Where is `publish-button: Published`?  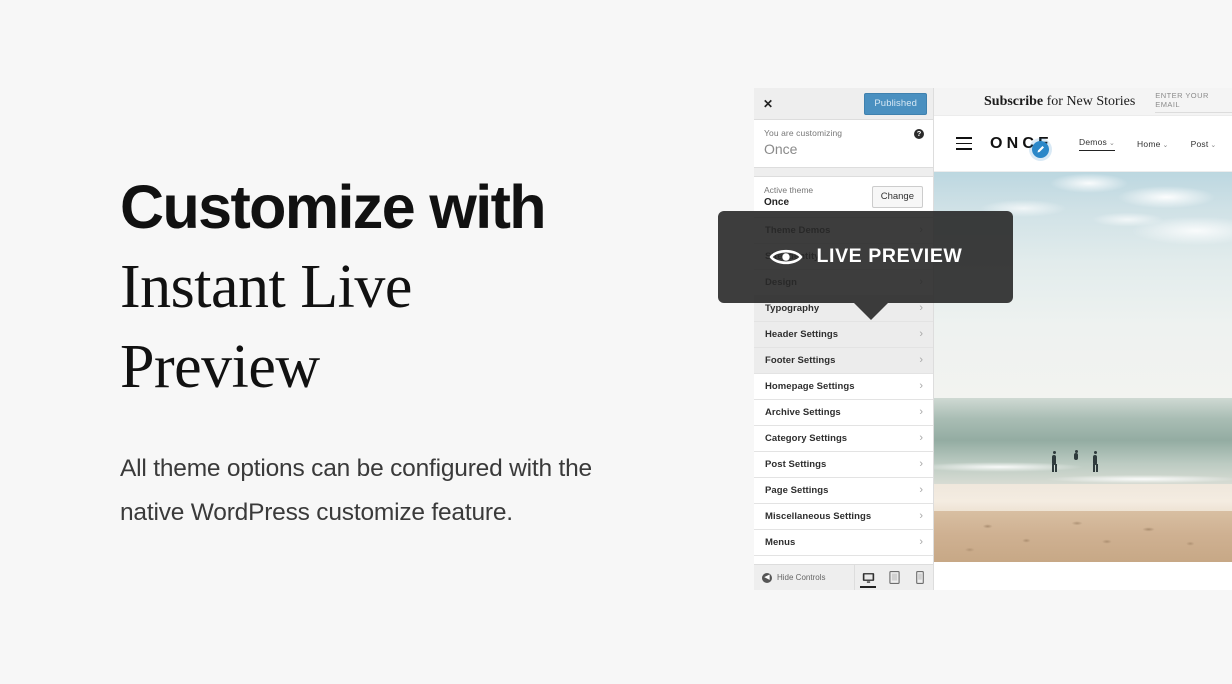
publish-button: Published is located at coordinates (895, 103).